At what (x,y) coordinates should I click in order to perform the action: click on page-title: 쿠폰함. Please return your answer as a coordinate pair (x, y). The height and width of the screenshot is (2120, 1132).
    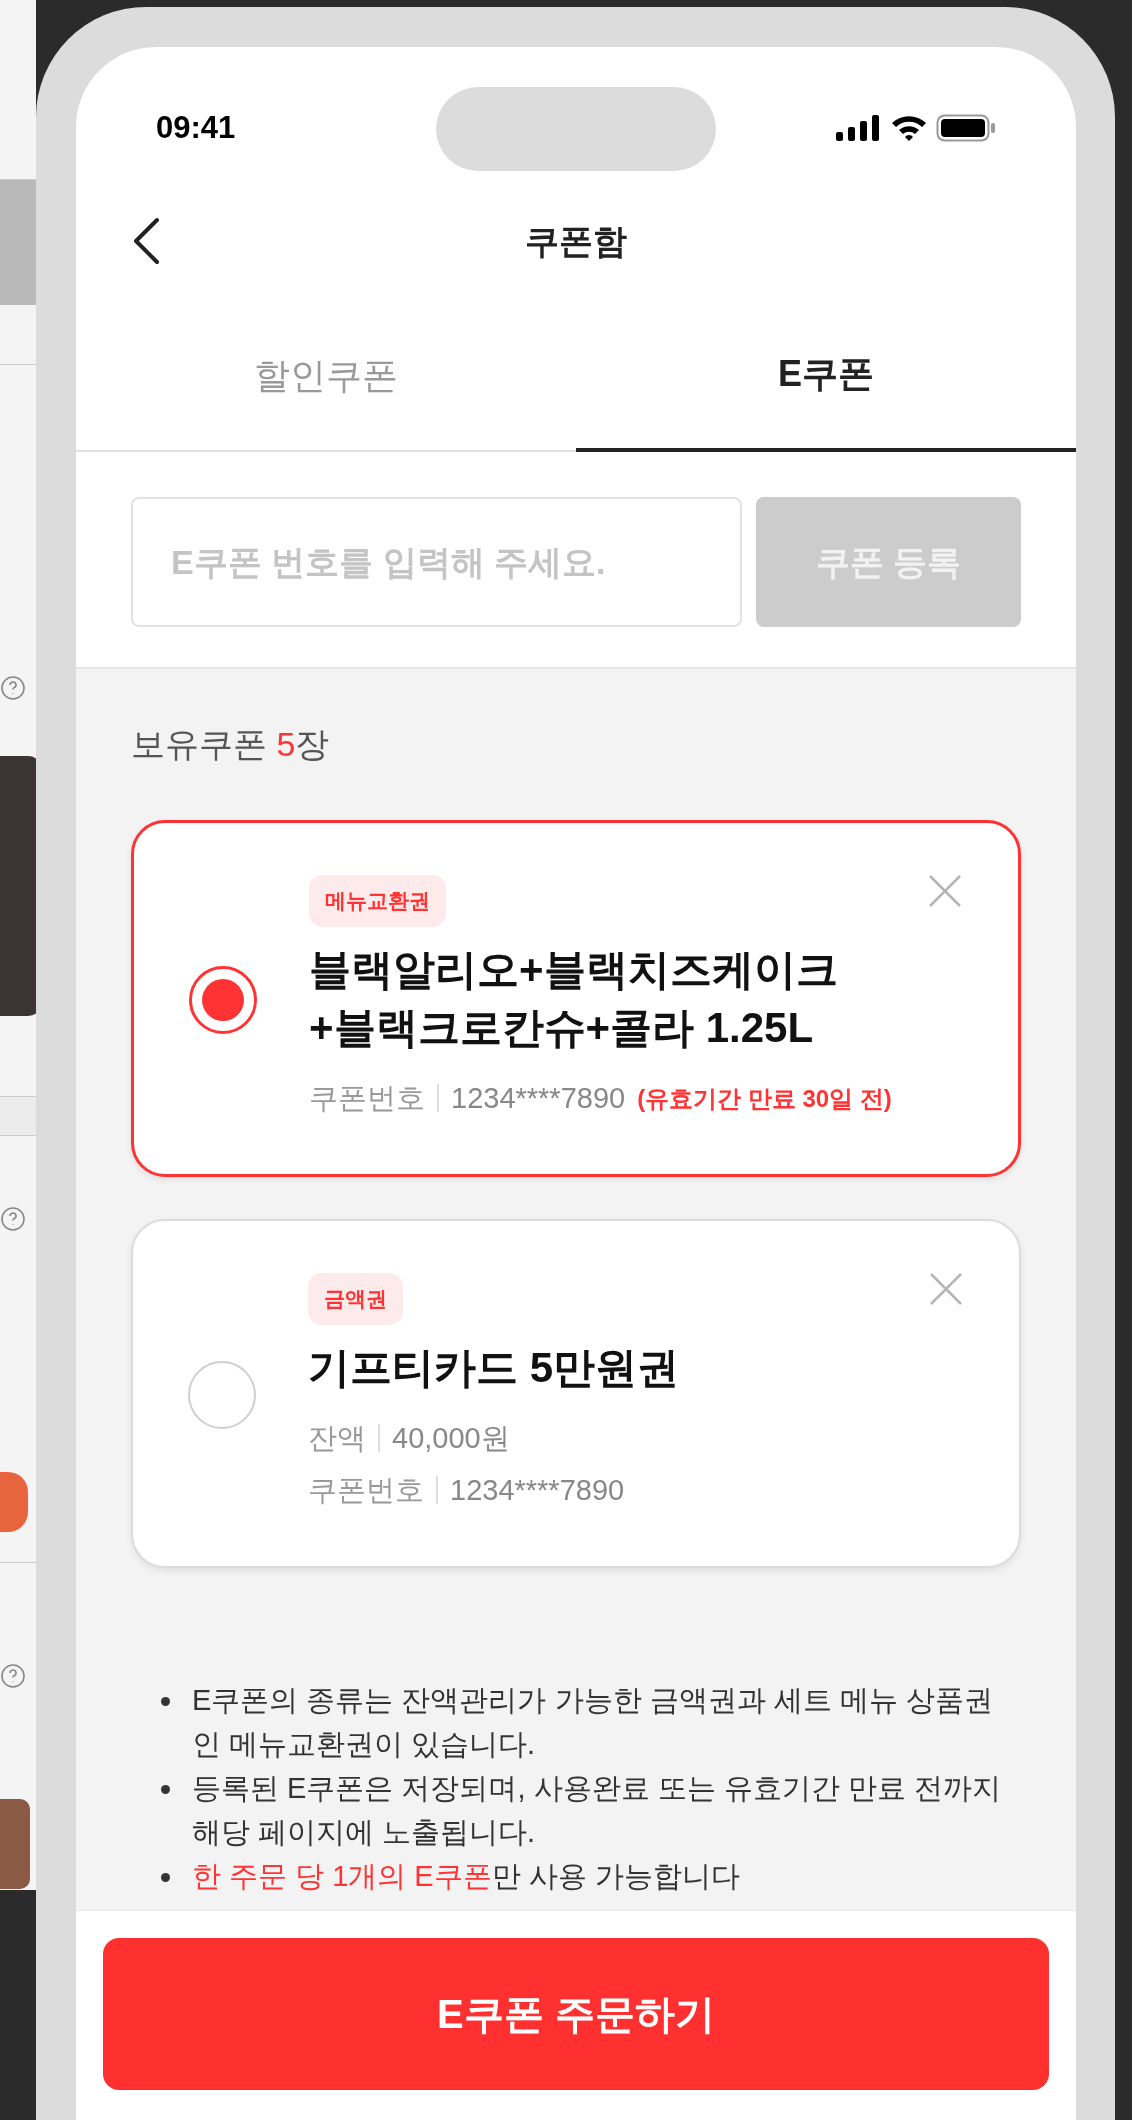
    Looking at the image, I should click on (576, 241).